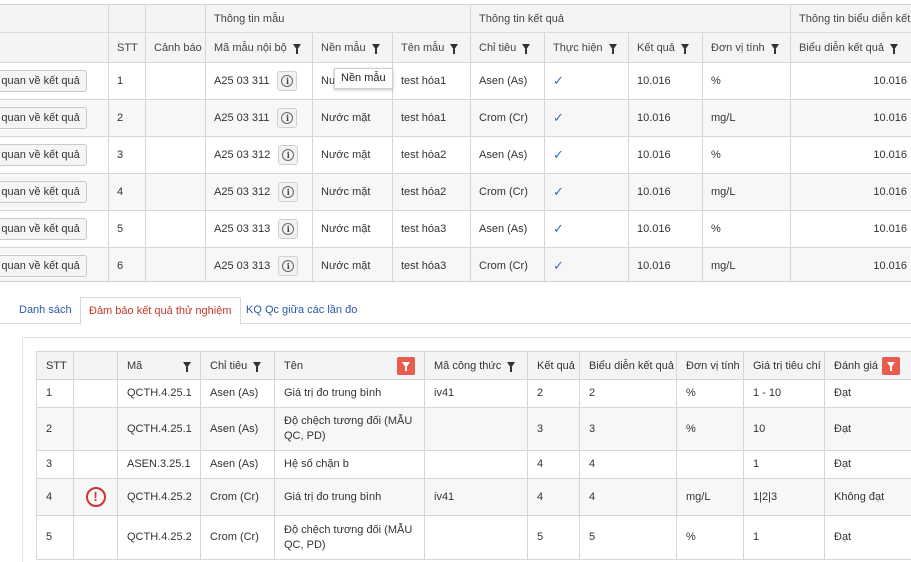  I want to click on col-formula: Mã công thức, so click(476, 365).